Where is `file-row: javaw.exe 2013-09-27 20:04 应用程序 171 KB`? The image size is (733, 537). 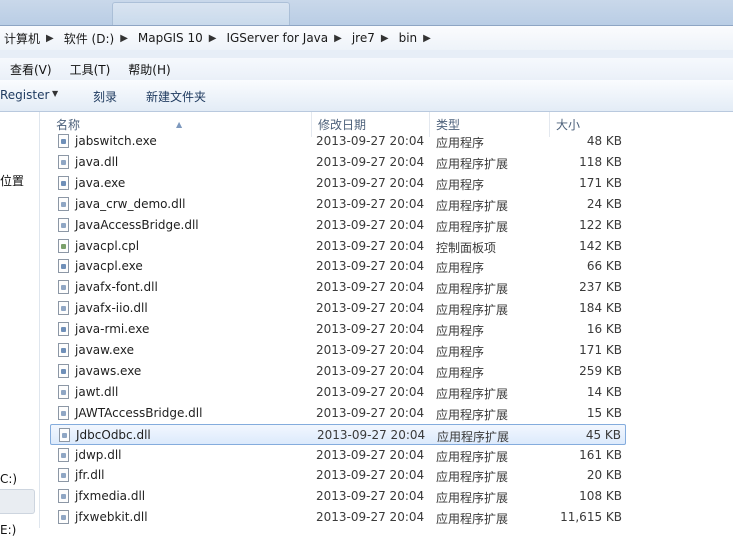 file-row: javaw.exe 2013-09-27 20:04 应用程序 171 KB is located at coordinates (338, 350).